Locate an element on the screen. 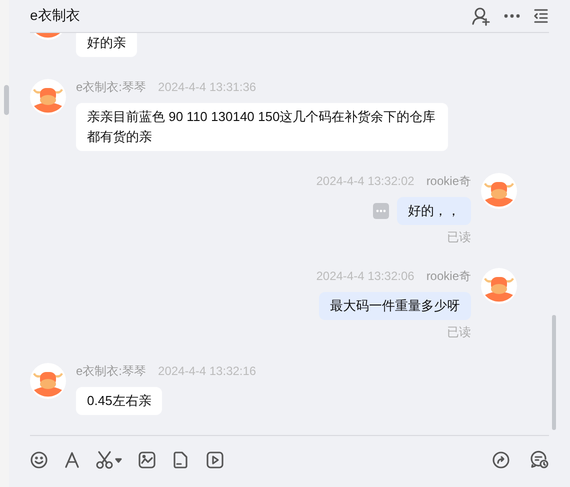 The width and height of the screenshot is (570, 487). message-time: 2024-4-4 13:32:06 is located at coordinates (365, 276).